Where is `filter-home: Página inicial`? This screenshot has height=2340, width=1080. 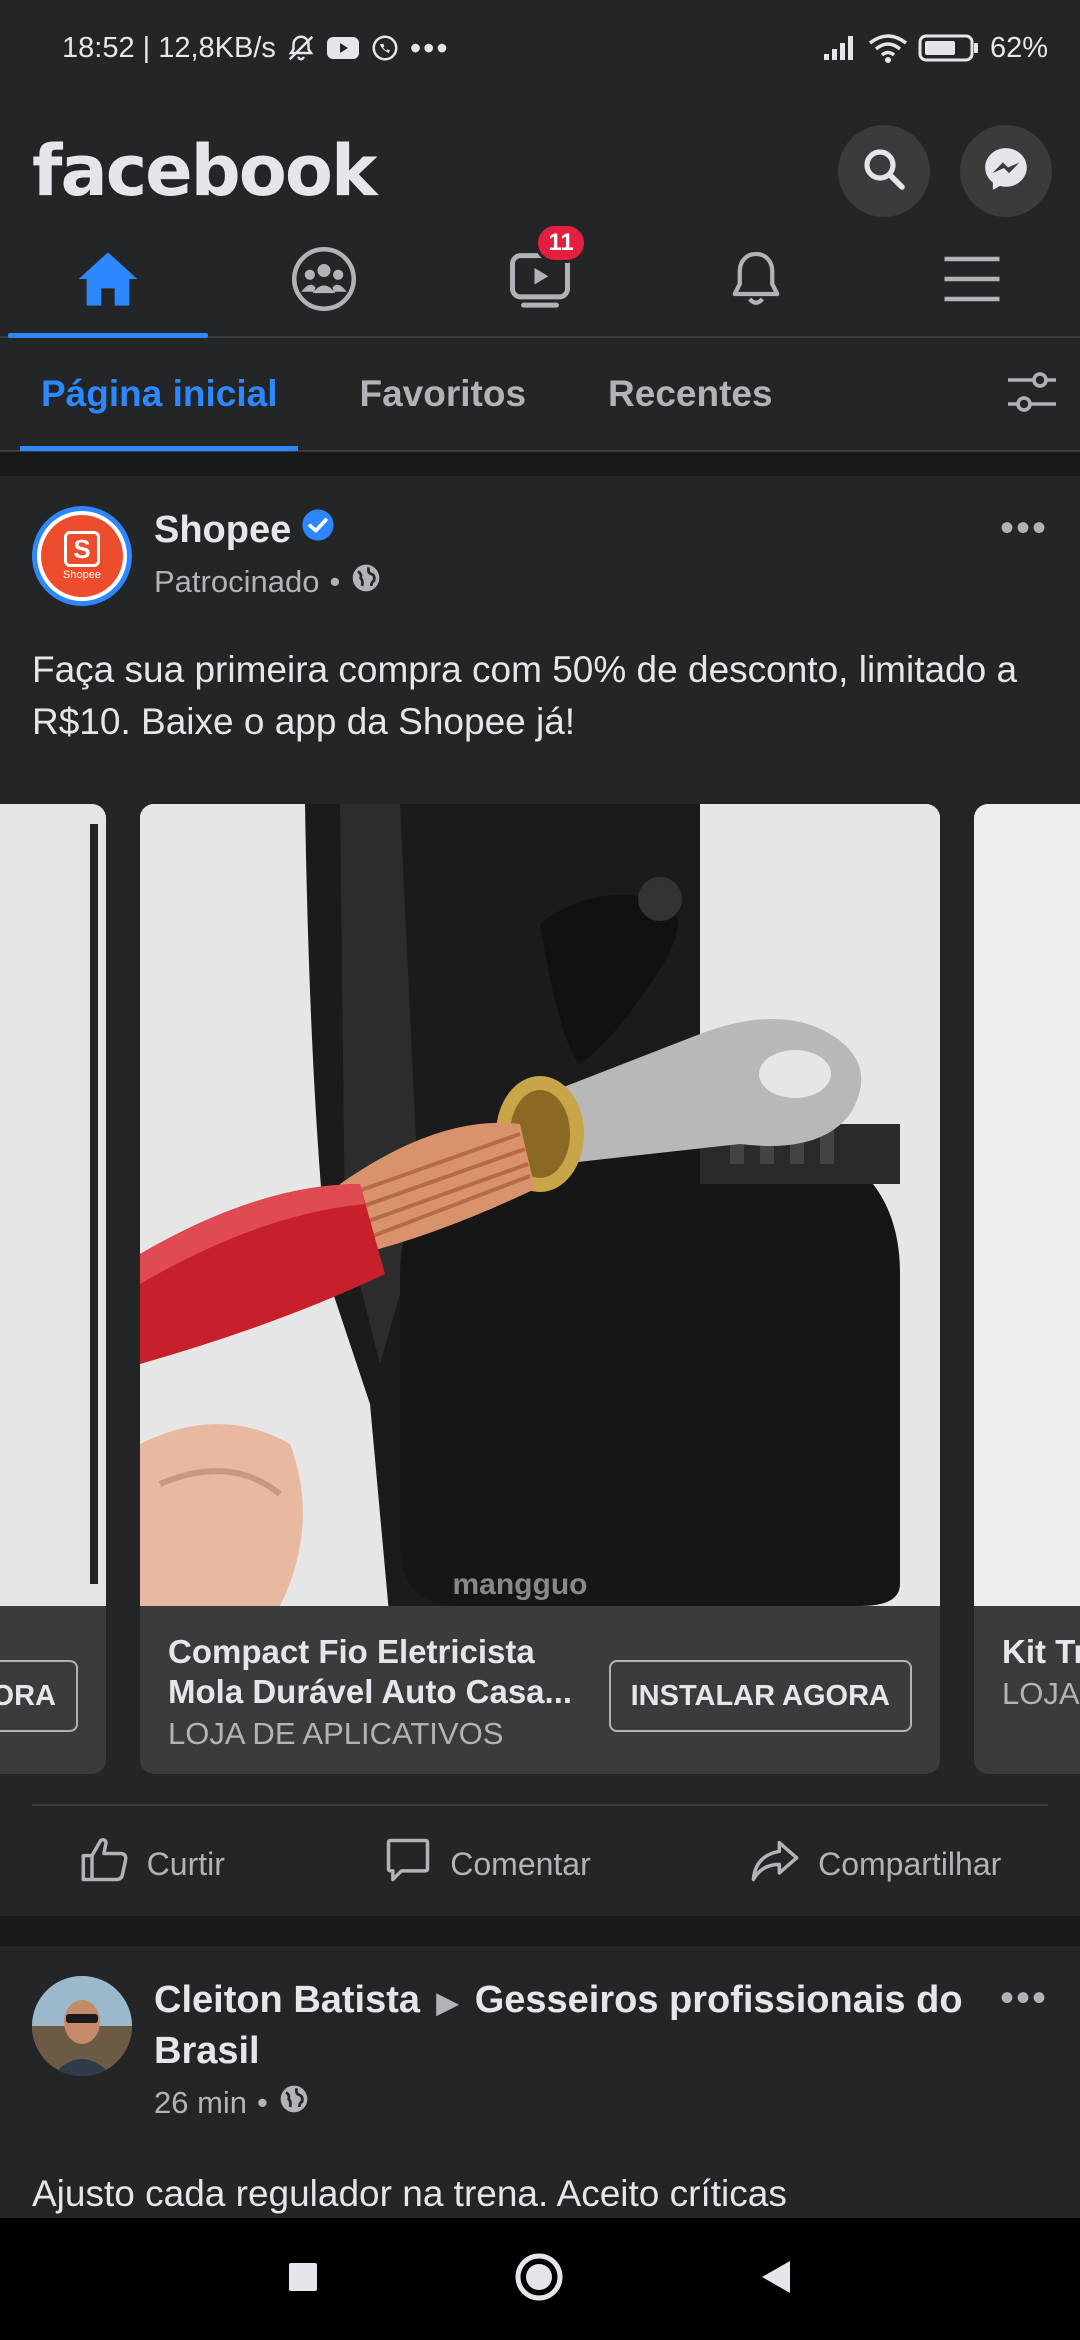
filter-home: Página inicial is located at coordinates (159, 394).